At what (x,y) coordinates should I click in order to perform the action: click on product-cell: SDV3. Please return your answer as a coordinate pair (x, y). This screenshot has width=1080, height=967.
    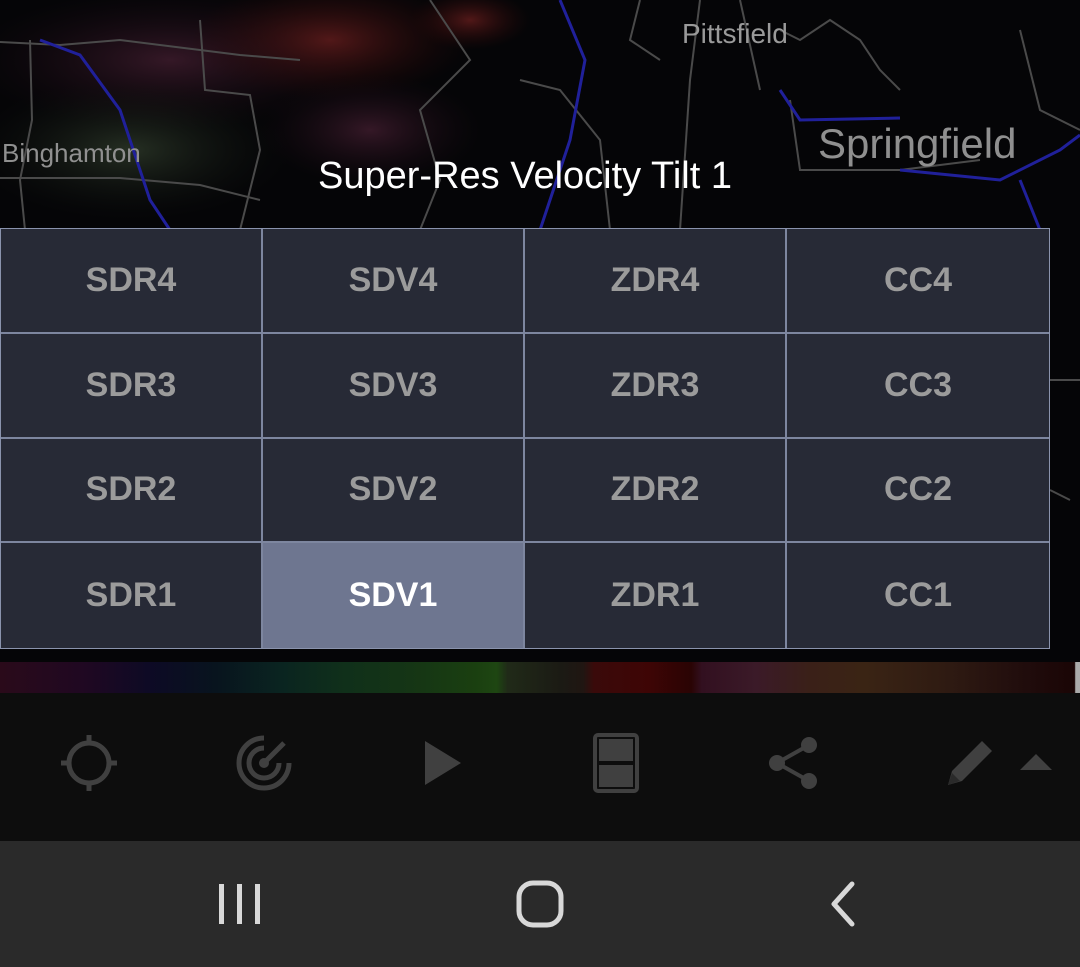
    Looking at the image, I should click on (394, 386).